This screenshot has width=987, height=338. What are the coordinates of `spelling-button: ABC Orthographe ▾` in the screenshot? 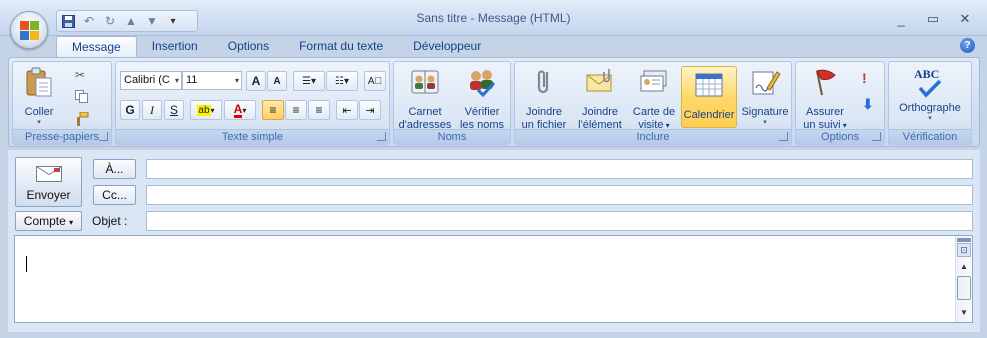 It's located at (930, 94).